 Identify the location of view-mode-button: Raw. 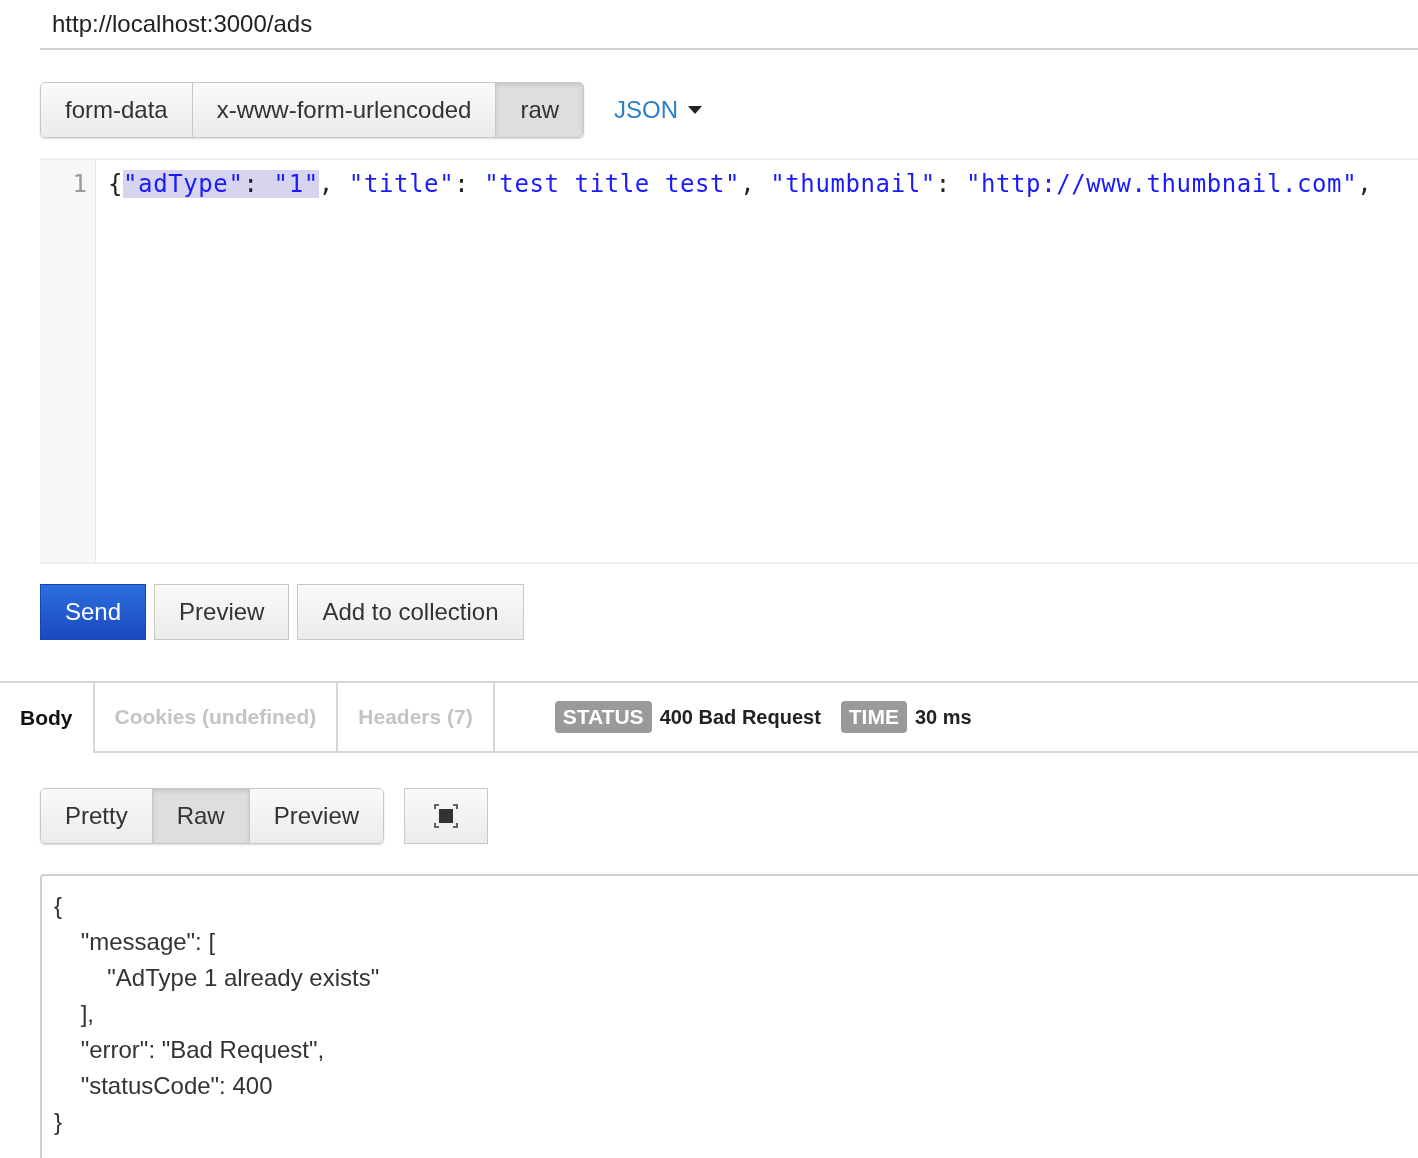
(201, 816).